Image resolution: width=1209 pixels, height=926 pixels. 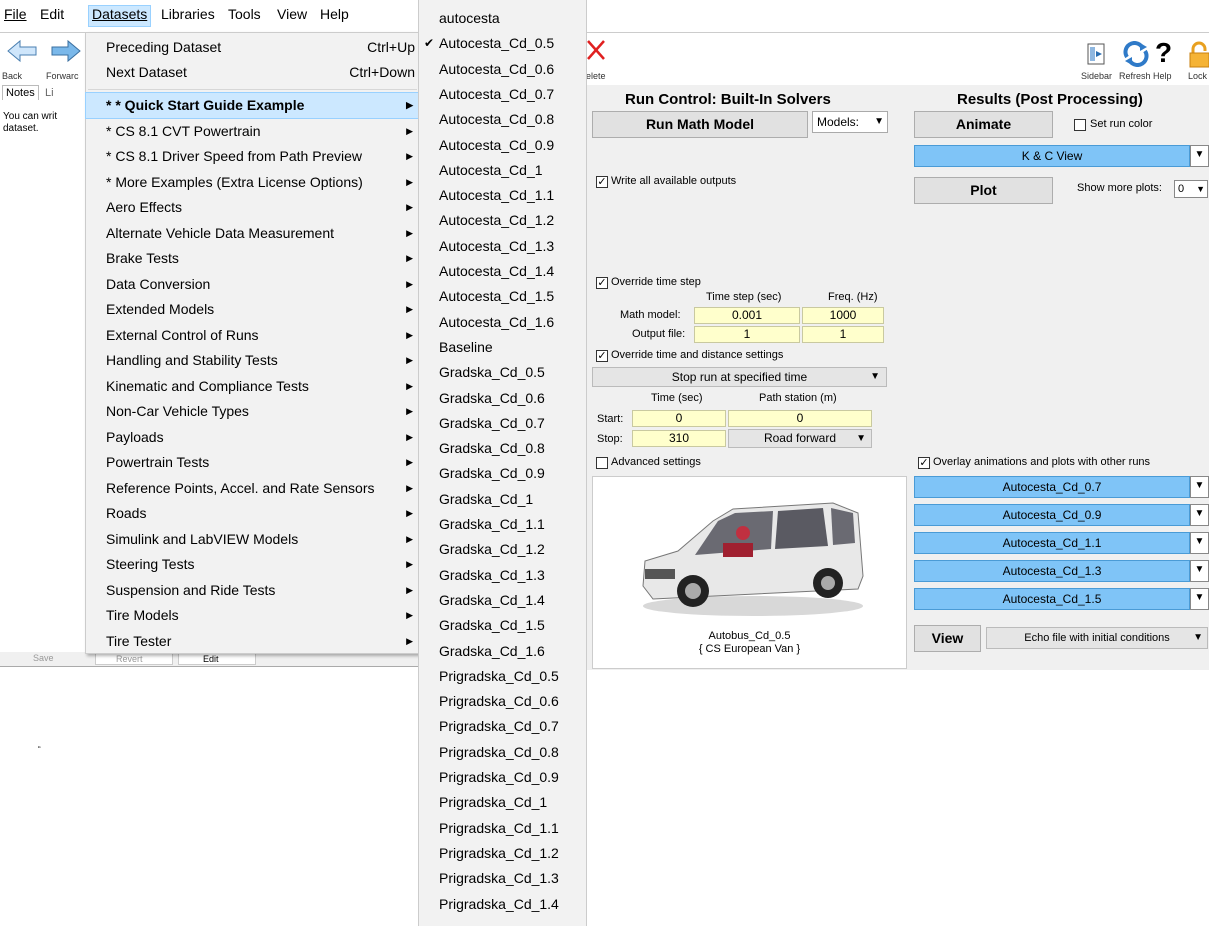 What do you see at coordinates (679, 438) in the screenshot?
I see `stop-time-field: 310` at bounding box center [679, 438].